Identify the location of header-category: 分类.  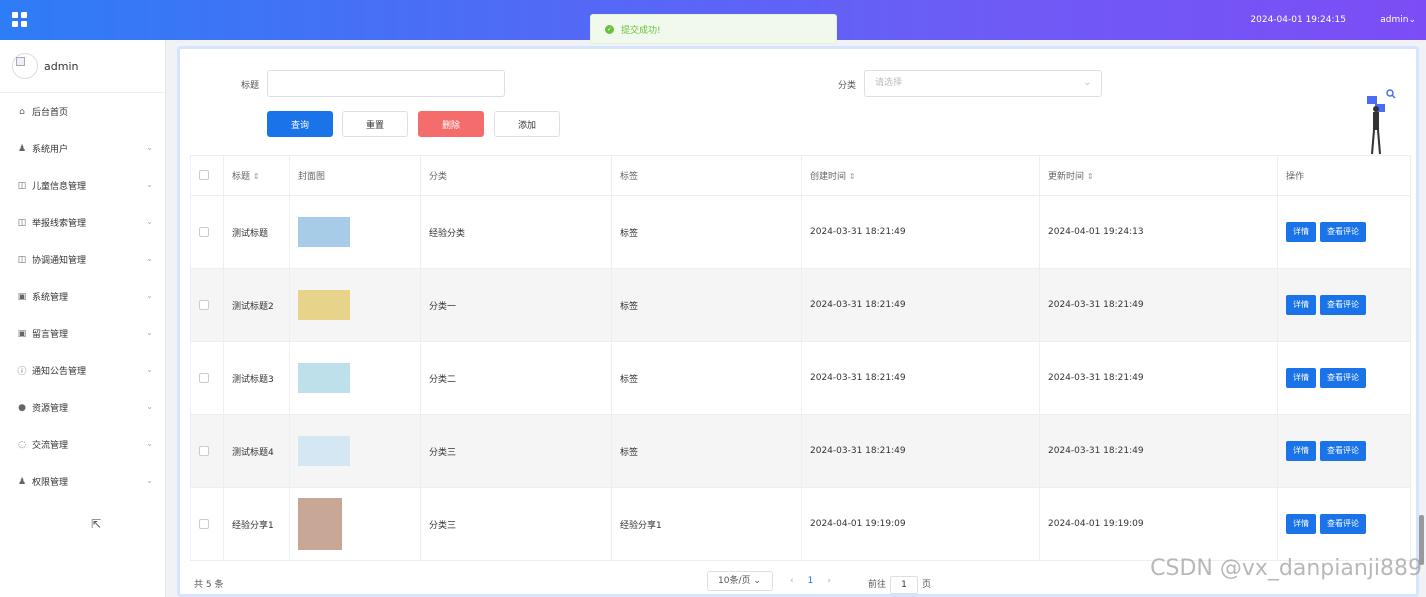
(516, 175).